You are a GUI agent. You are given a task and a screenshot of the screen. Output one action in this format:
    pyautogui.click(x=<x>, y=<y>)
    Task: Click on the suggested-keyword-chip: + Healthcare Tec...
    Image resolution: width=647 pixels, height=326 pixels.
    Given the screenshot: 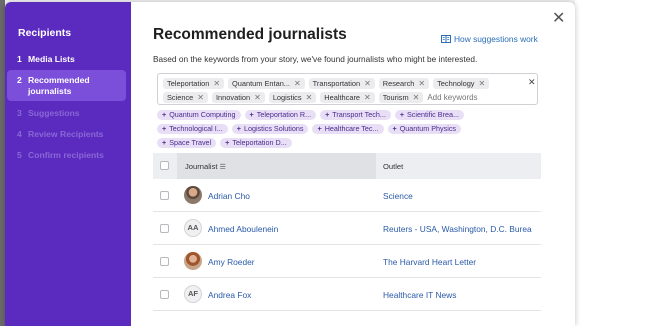 What is the action you would take?
    pyautogui.click(x=348, y=129)
    